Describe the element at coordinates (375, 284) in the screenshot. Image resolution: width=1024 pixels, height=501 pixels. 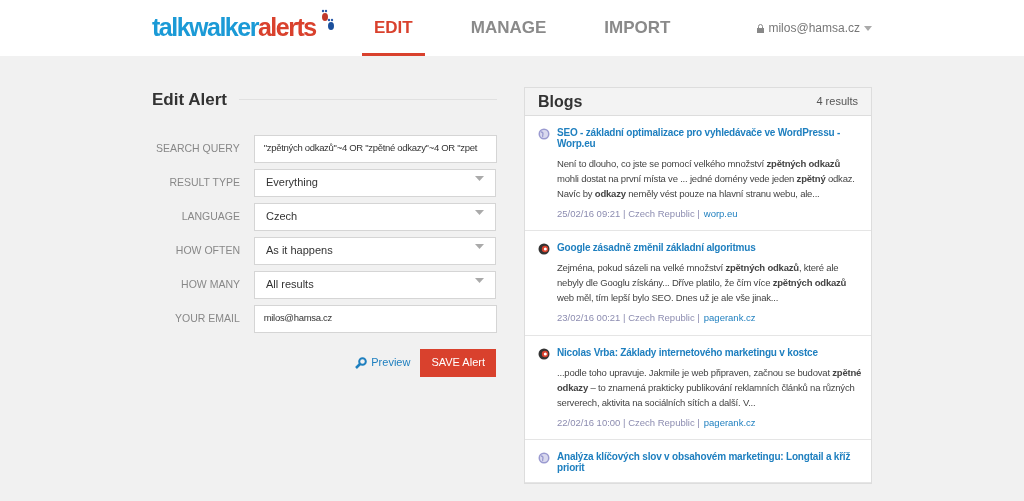
I see `dropdown: All results` at that location.